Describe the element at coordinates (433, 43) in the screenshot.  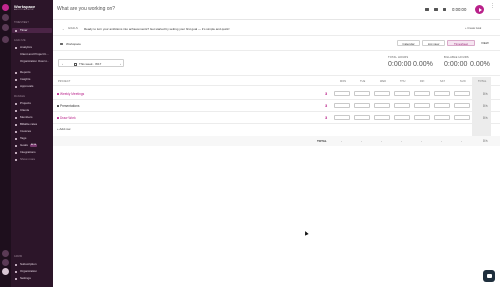
I see `list-view-button: List view` at that location.